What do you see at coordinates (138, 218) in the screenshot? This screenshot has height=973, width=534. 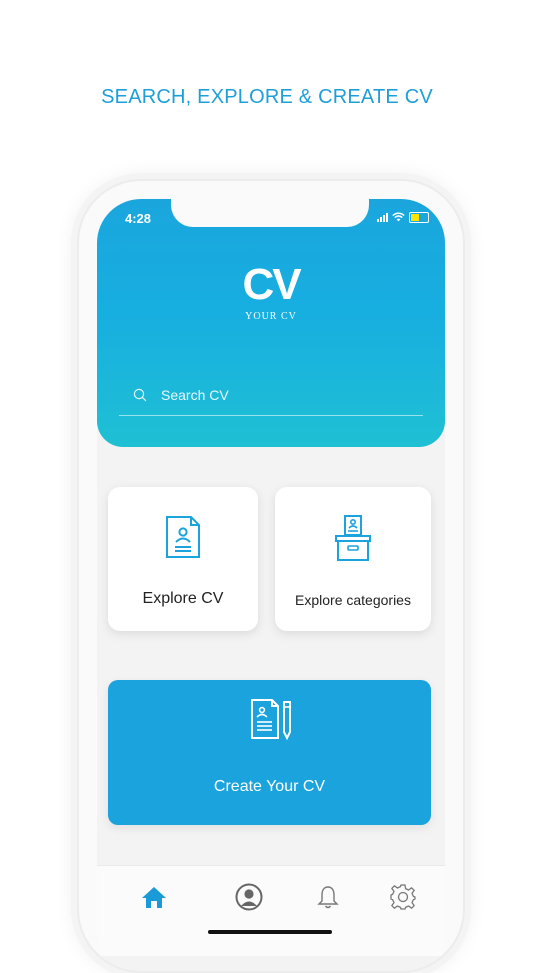 I see `status-time: 4:28` at bounding box center [138, 218].